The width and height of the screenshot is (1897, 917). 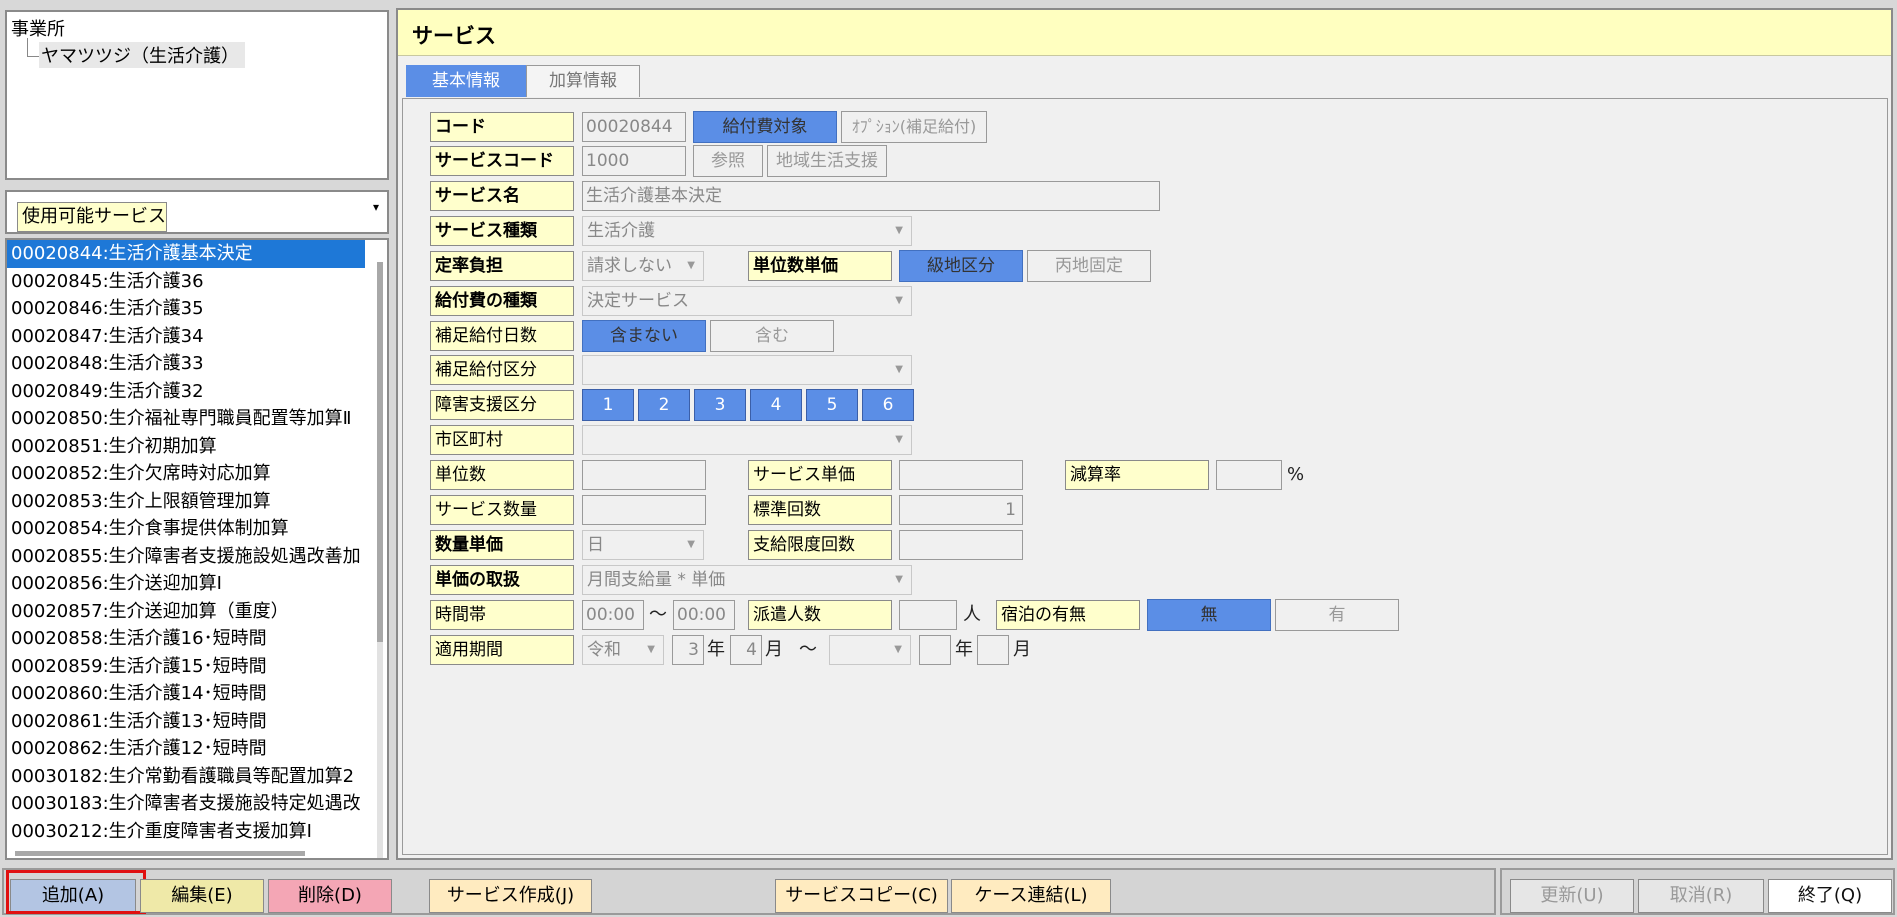 I want to click on create-service-button: サービス作成(J), so click(x=510, y=896).